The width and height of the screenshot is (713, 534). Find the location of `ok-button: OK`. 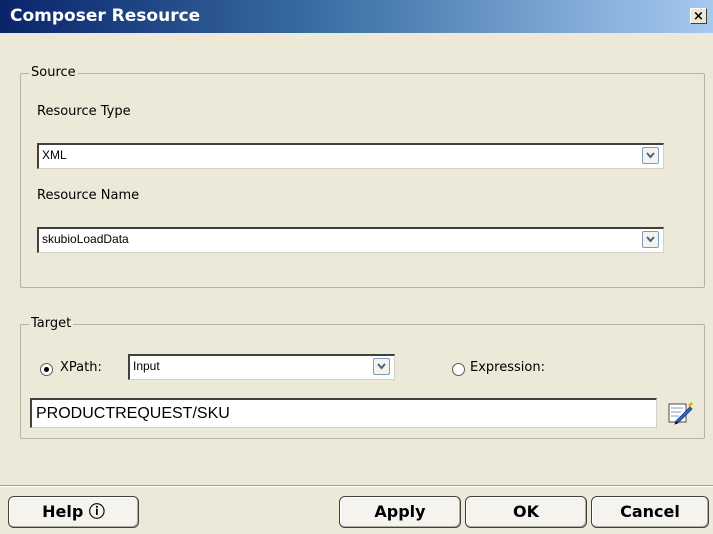

ok-button: OK is located at coordinates (526, 512).